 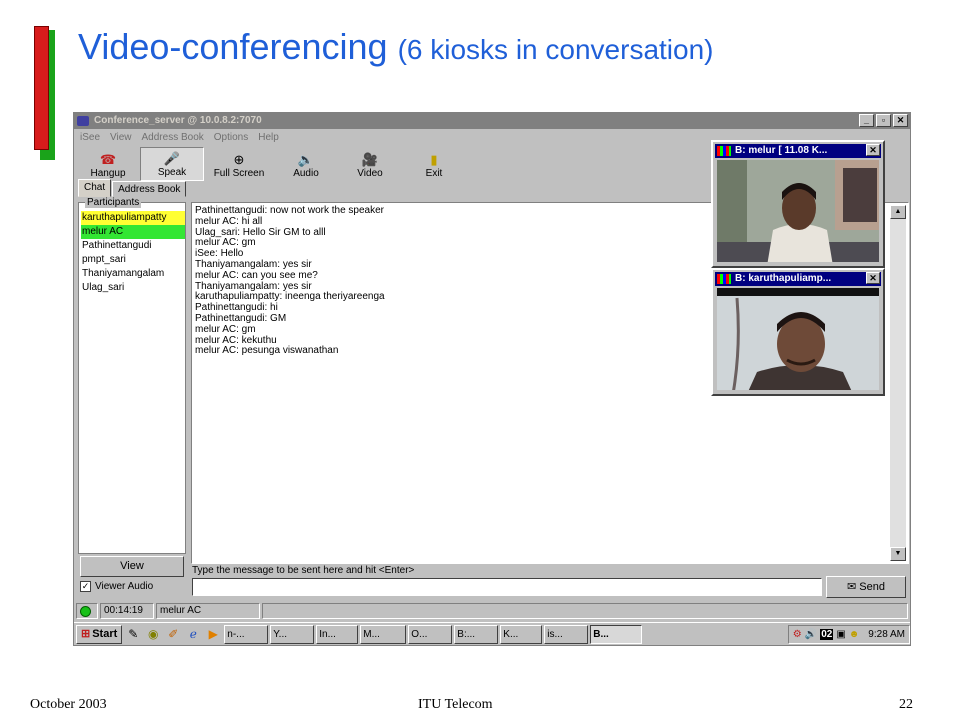 I want to click on status-empty, so click(x=585, y=611).